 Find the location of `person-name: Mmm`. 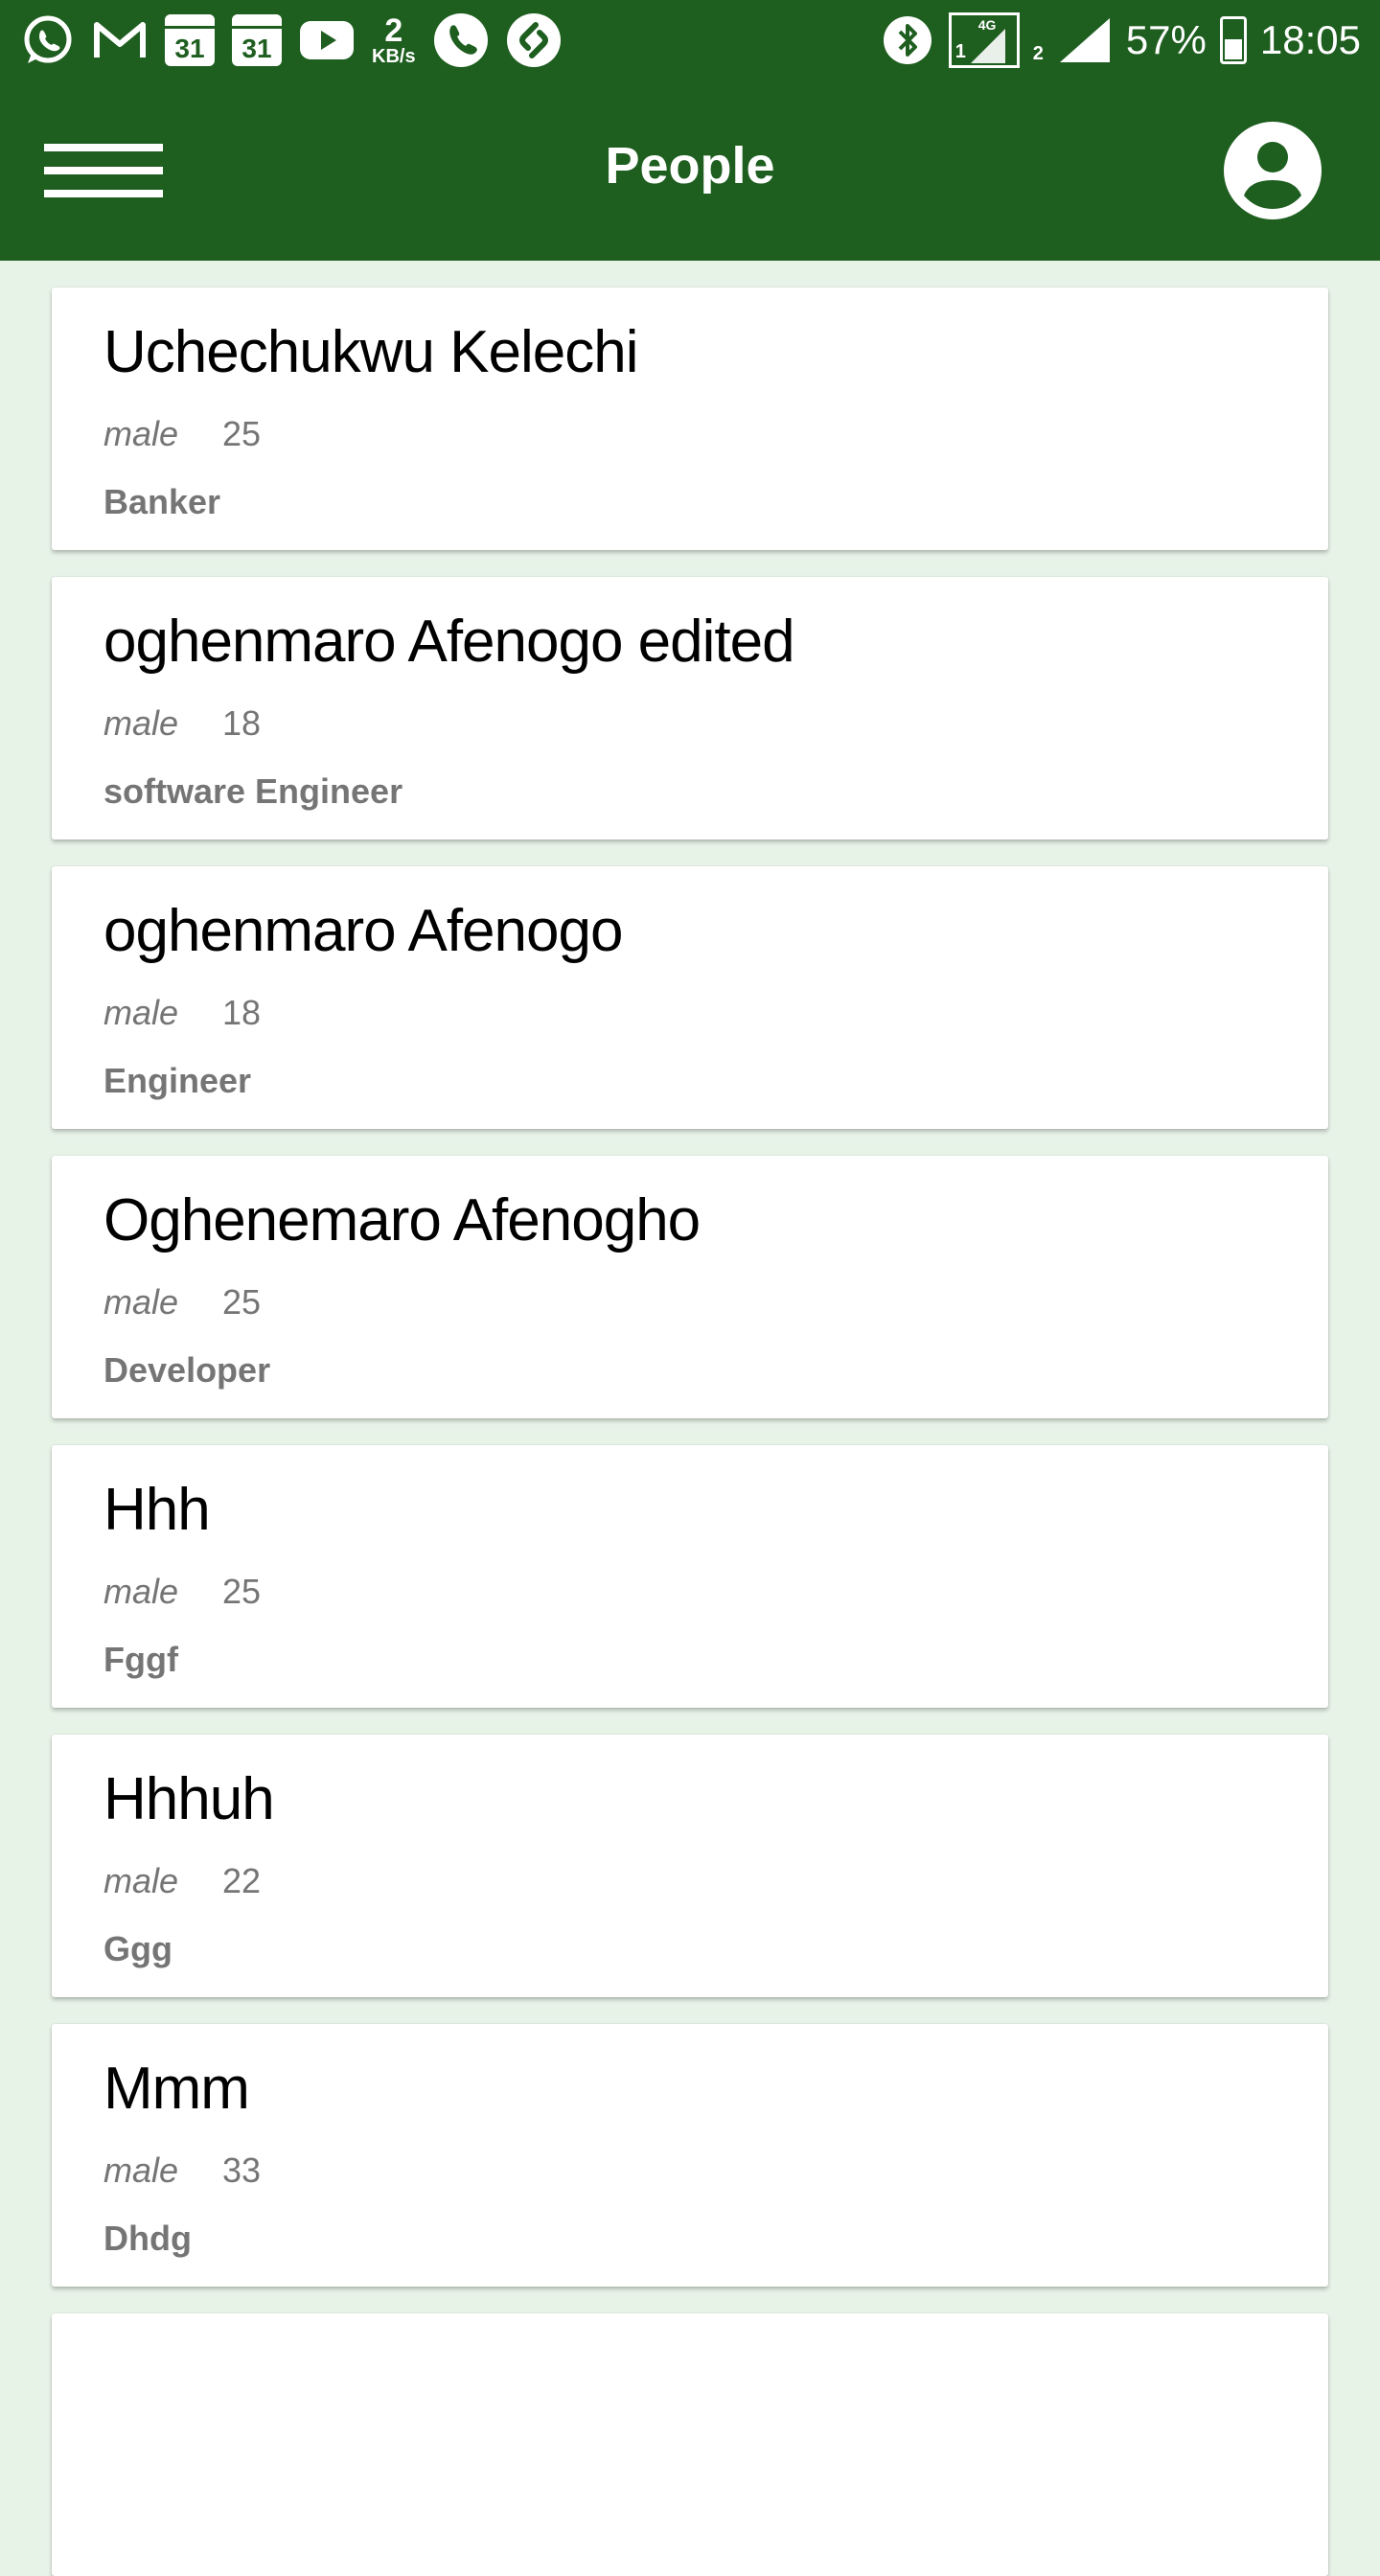

person-name: Mmm is located at coordinates (177, 2089).